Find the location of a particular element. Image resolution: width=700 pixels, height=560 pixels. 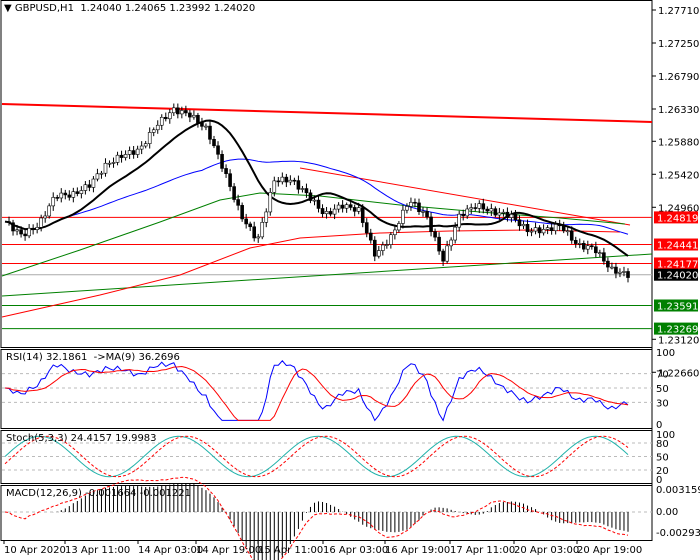

price-tick-label: 1.26330 is located at coordinates (678, 110).